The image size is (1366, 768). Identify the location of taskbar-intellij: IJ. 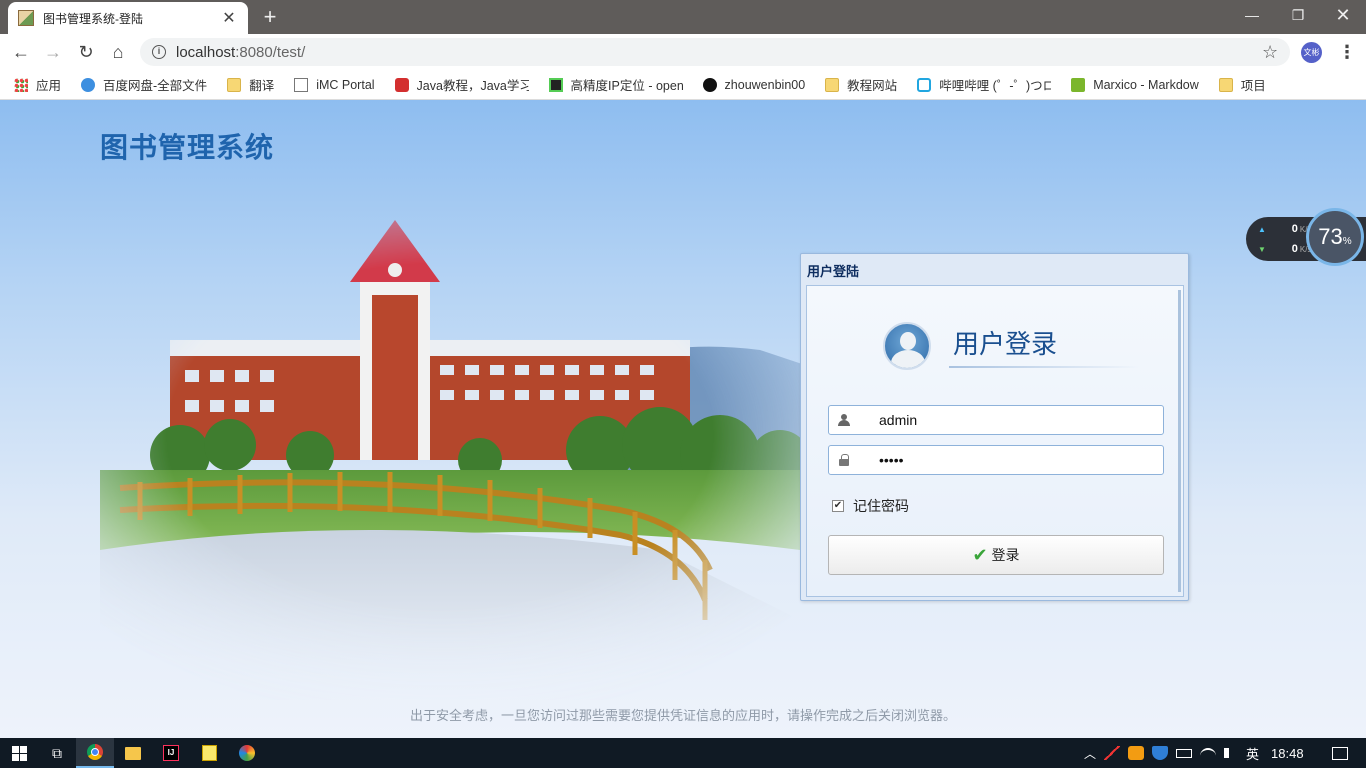
(171, 753).